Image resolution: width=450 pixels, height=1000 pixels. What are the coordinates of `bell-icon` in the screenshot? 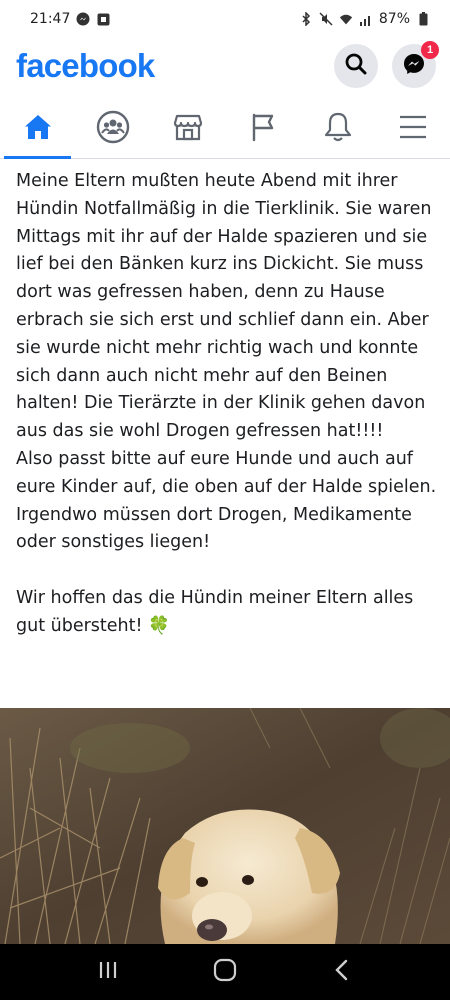 It's located at (338, 129).